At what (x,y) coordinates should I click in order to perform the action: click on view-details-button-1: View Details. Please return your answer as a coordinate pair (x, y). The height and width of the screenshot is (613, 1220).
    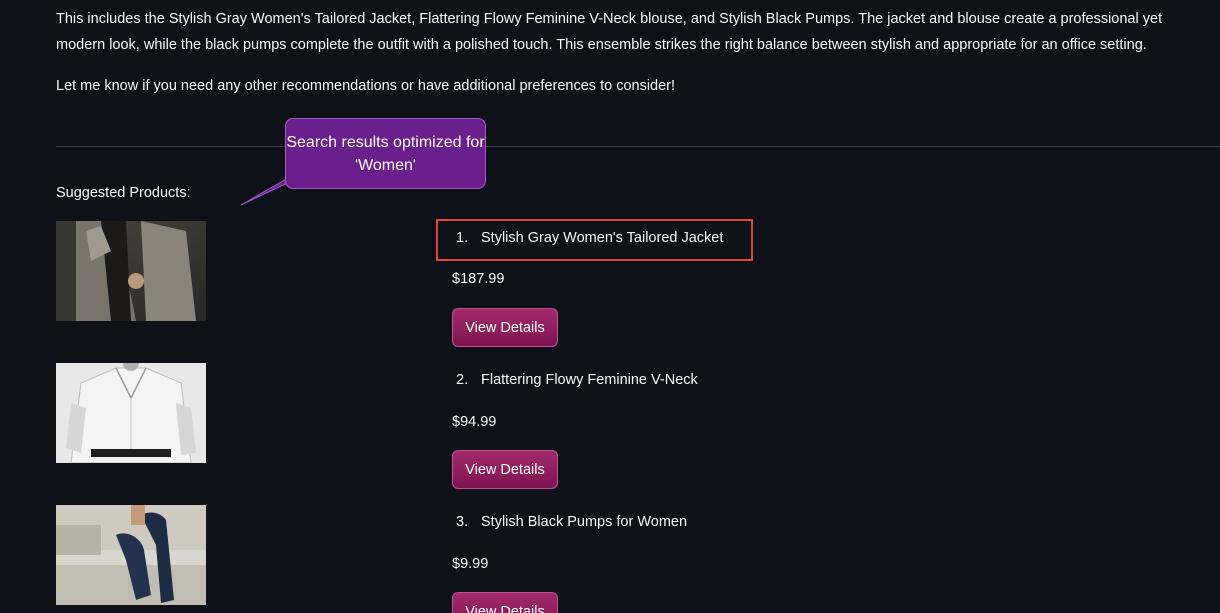
    Looking at the image, I should click on (505, 327).